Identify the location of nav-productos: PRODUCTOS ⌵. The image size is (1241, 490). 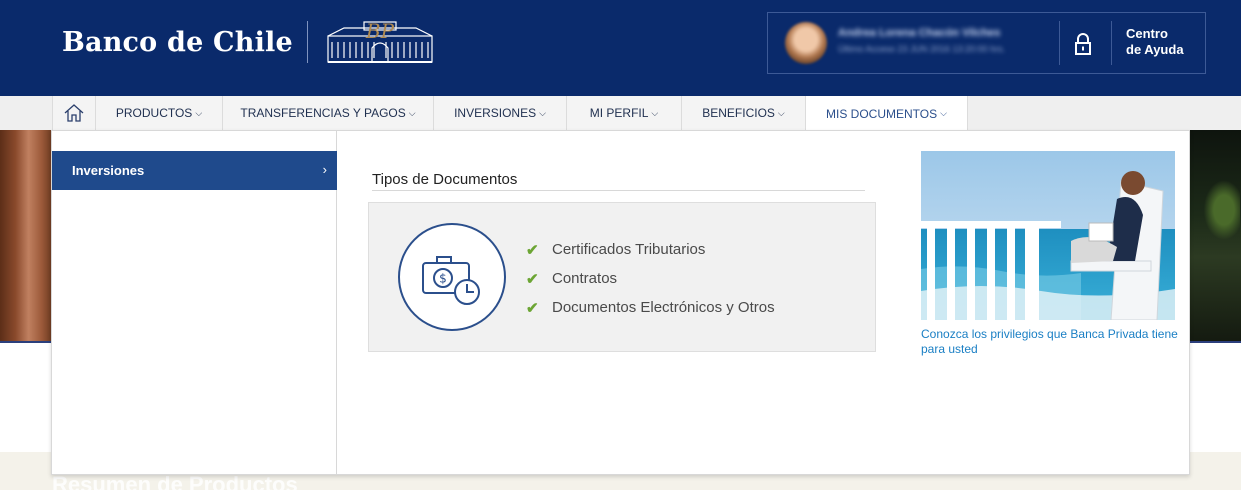
(159, 113).